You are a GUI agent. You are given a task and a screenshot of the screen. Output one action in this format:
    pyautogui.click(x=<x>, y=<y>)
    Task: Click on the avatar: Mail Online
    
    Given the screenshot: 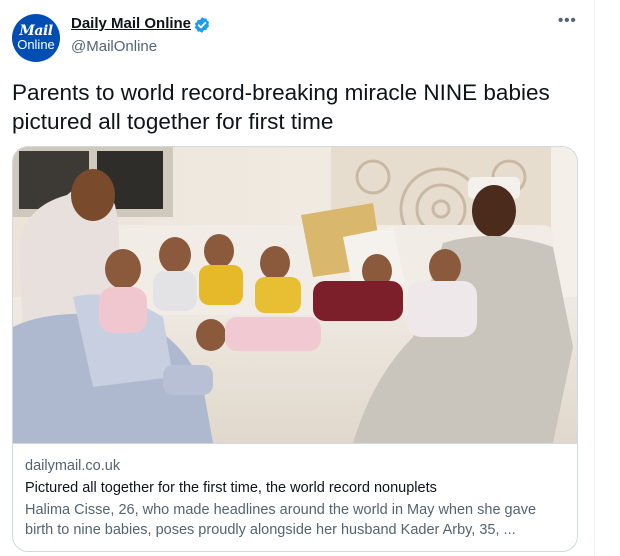 What is the action you would take?
    pyautogui.click(x=36, y=38)
    